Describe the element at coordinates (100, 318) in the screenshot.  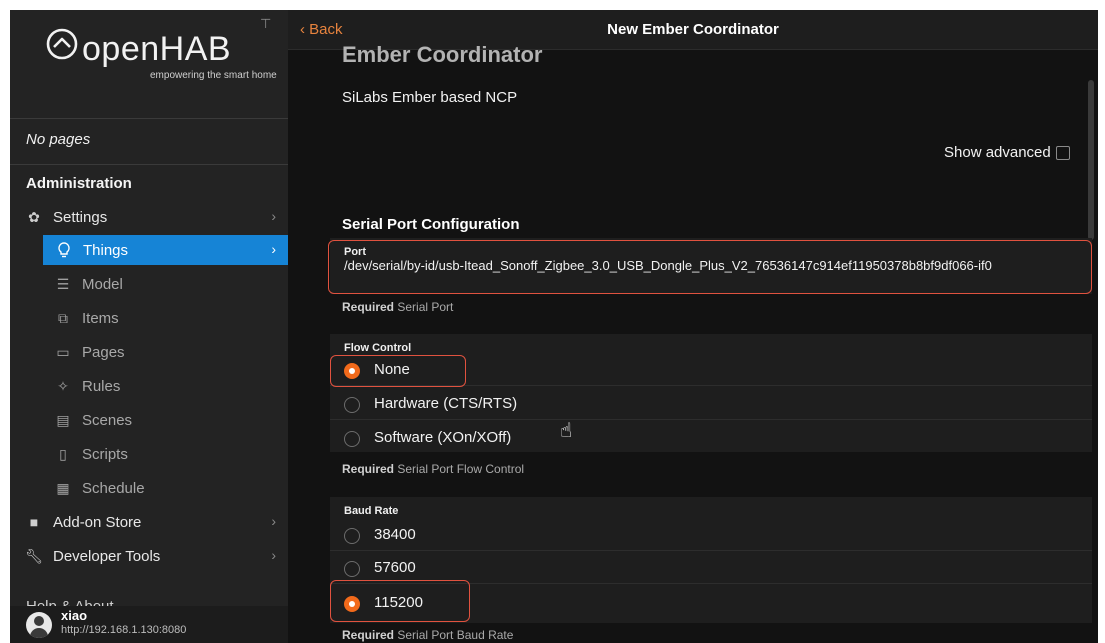
I see `sidebar-item-label: Items` at that location.